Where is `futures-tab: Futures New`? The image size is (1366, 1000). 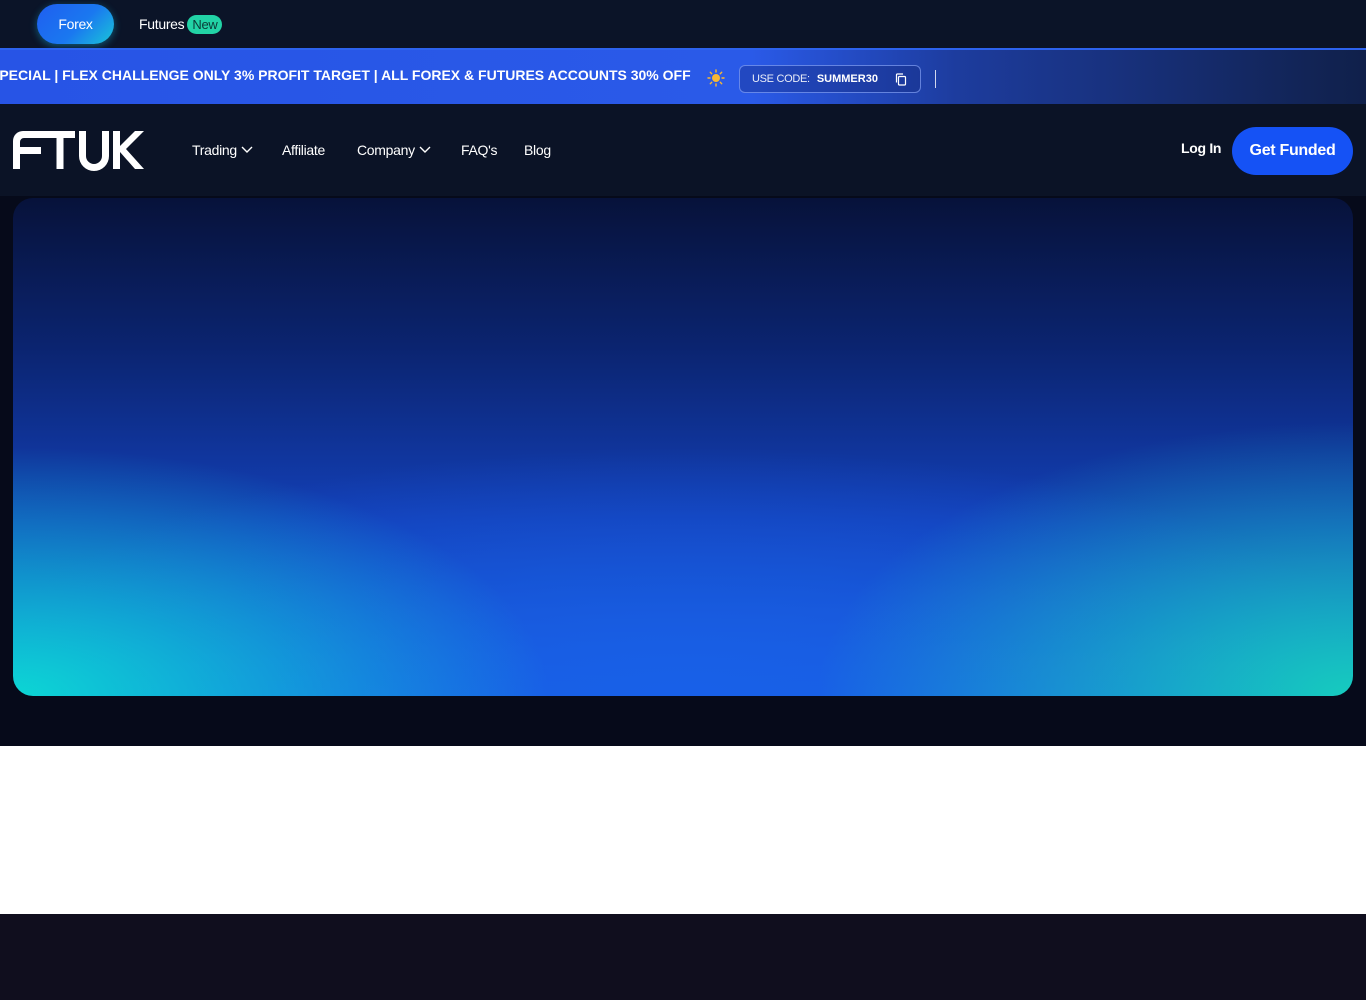 futures-tab: Futures New is located at coordinates (181, 24).